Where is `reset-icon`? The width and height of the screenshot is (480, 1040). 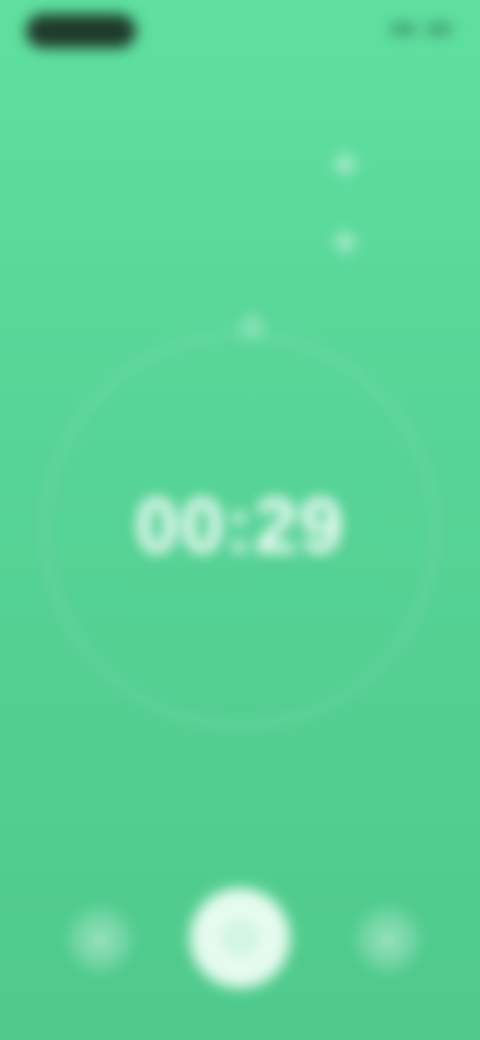 reset-icon is located at coordinates (100, 940).